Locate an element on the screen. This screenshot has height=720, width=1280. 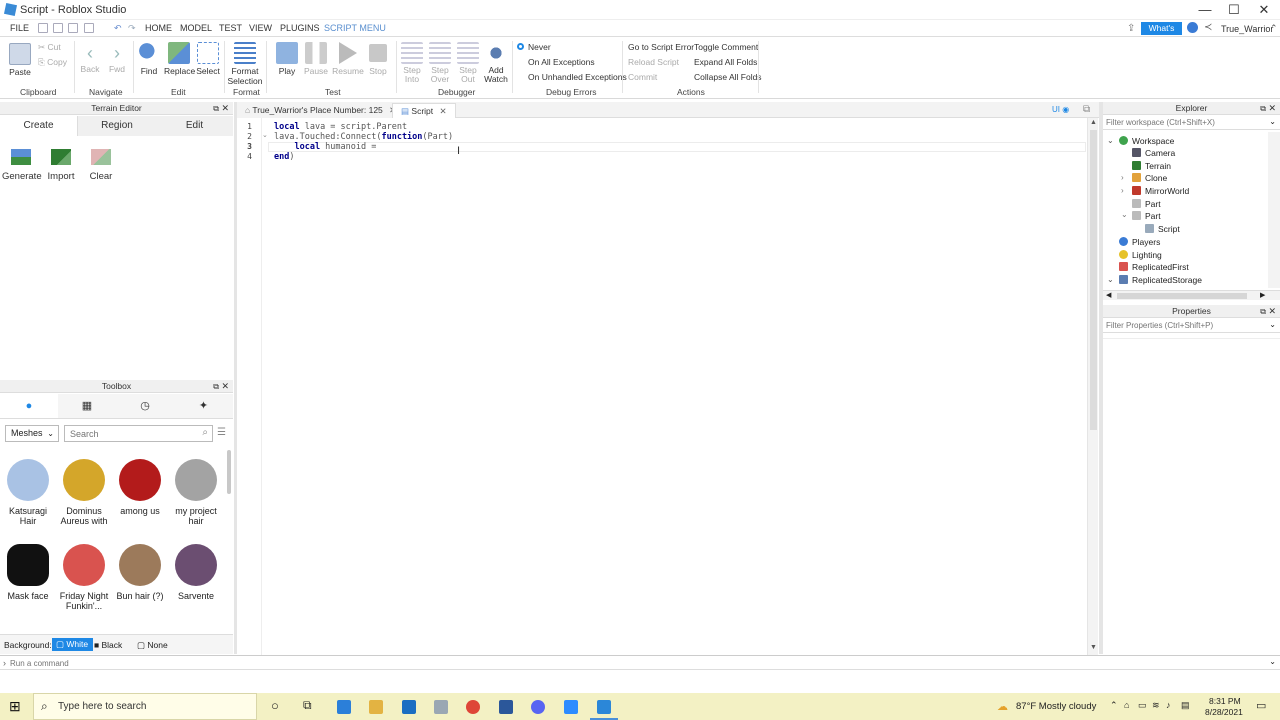
toolbox-item: Sarvente is located at coordinates (196, 572).